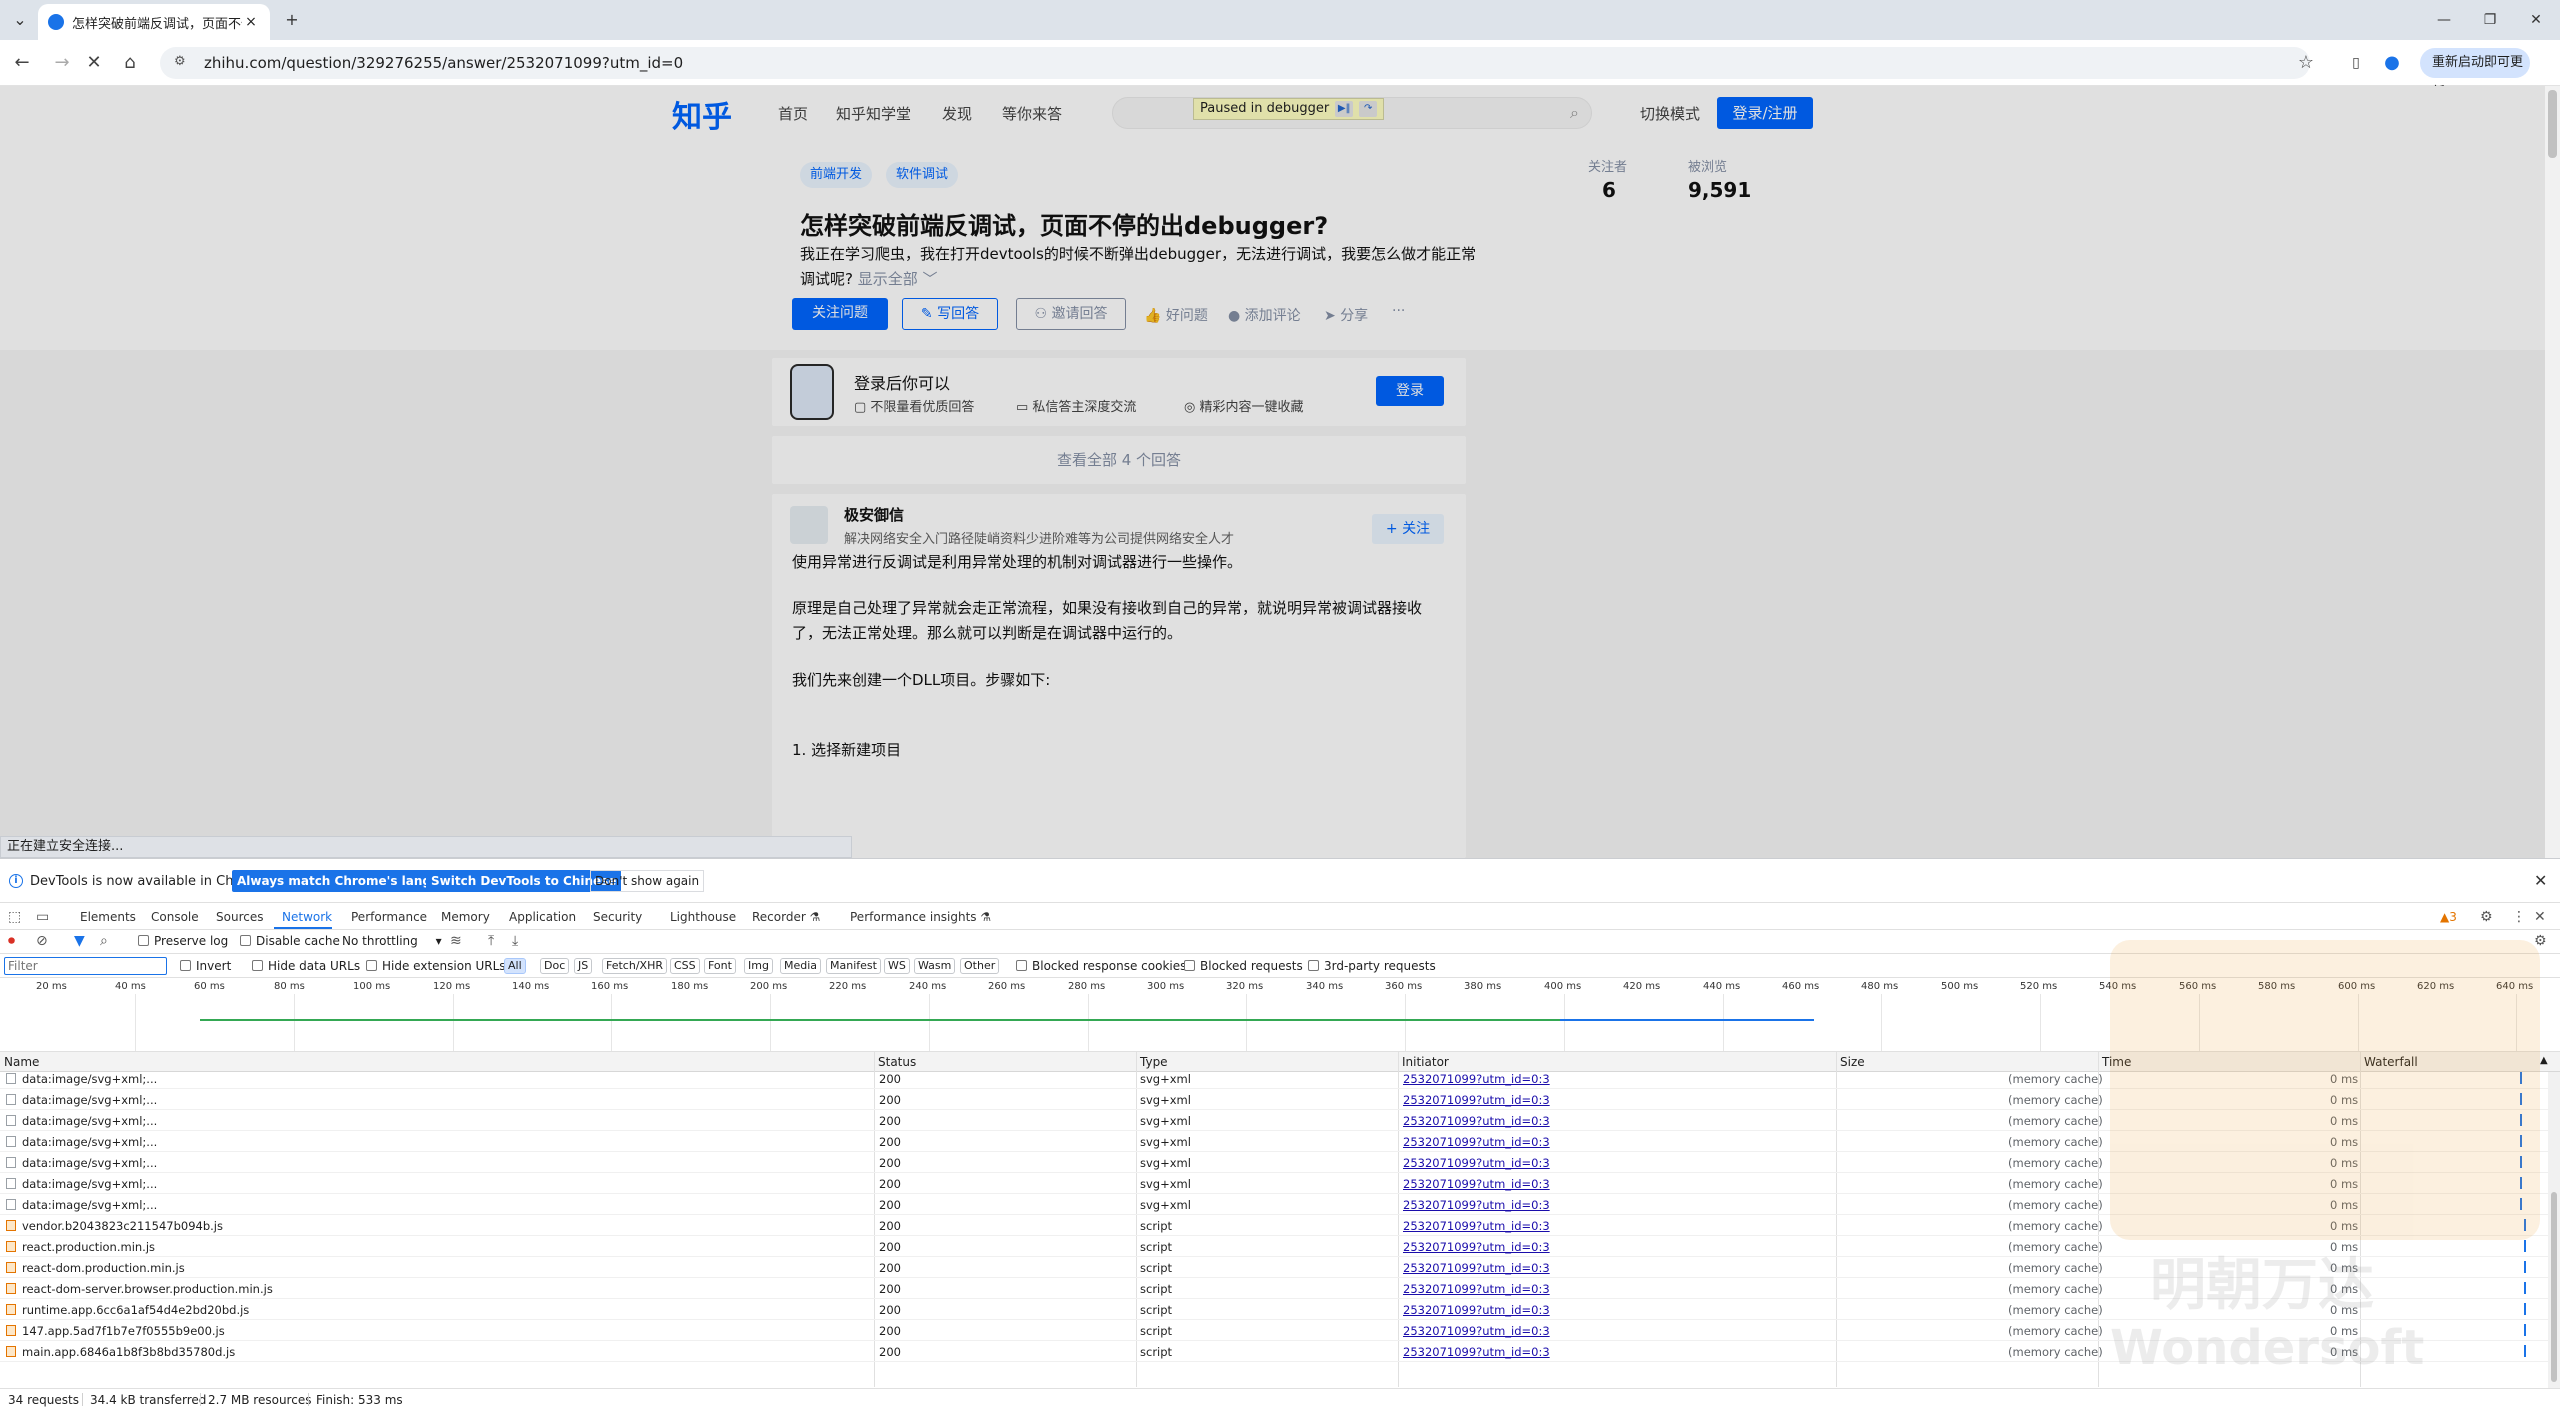  What do you see at coordinates (1765, 113) in the screenshot?
I see `login-register-button: 登录/注册` at bounding box center [1765, 113].